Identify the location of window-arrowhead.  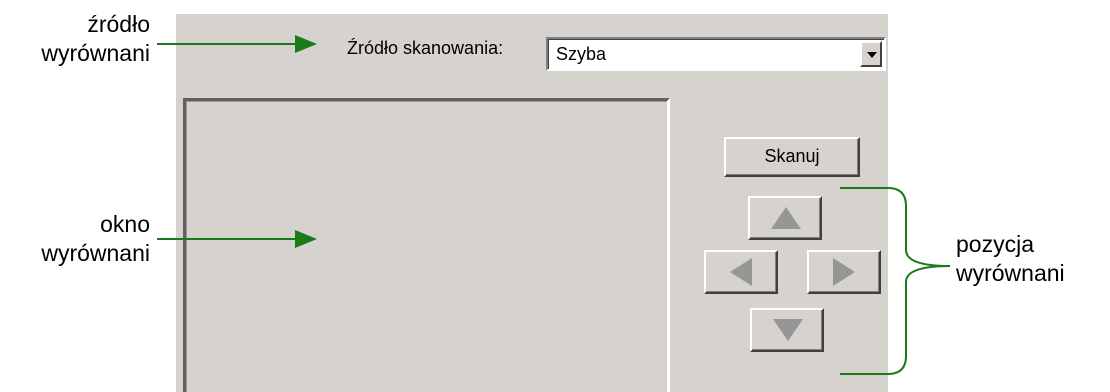
(306, 239).